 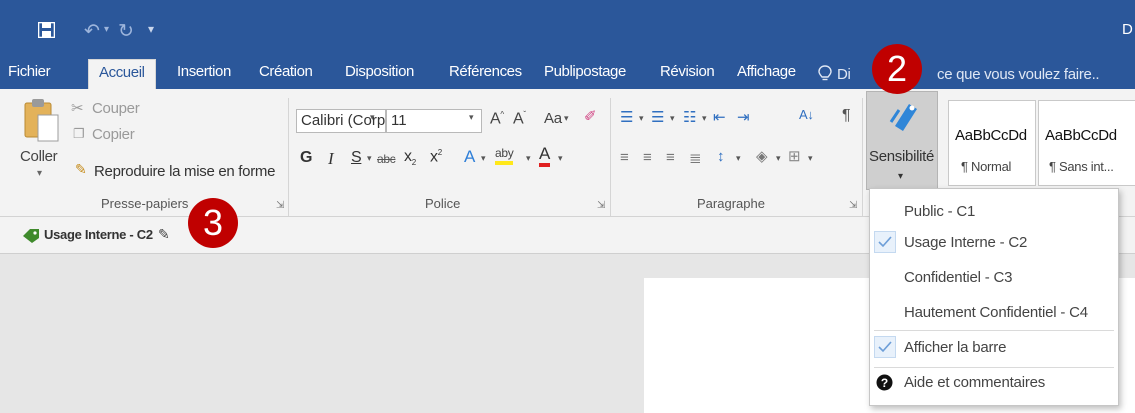 I want to click on sort-icon: A↓, so click(x=806, y=114).